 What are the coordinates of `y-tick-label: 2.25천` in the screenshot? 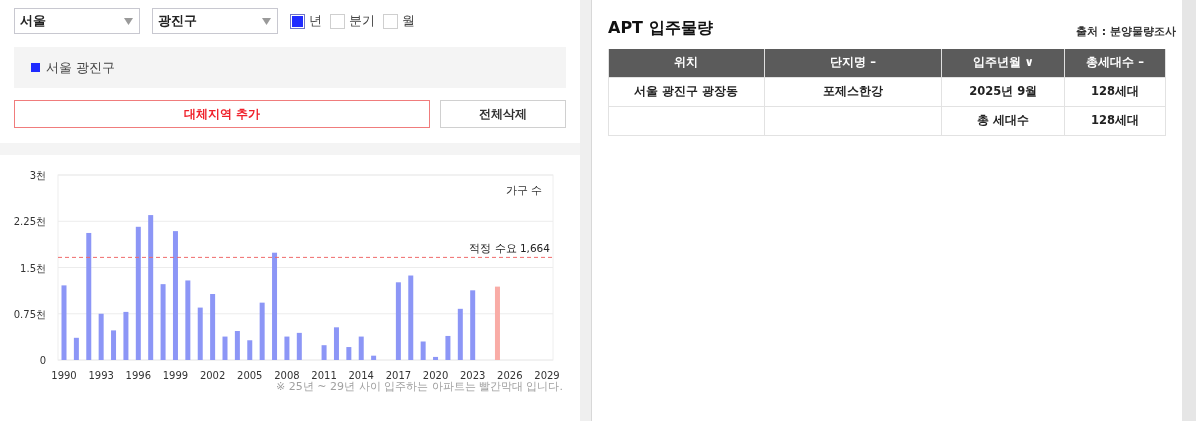 It's located at (29, 222).